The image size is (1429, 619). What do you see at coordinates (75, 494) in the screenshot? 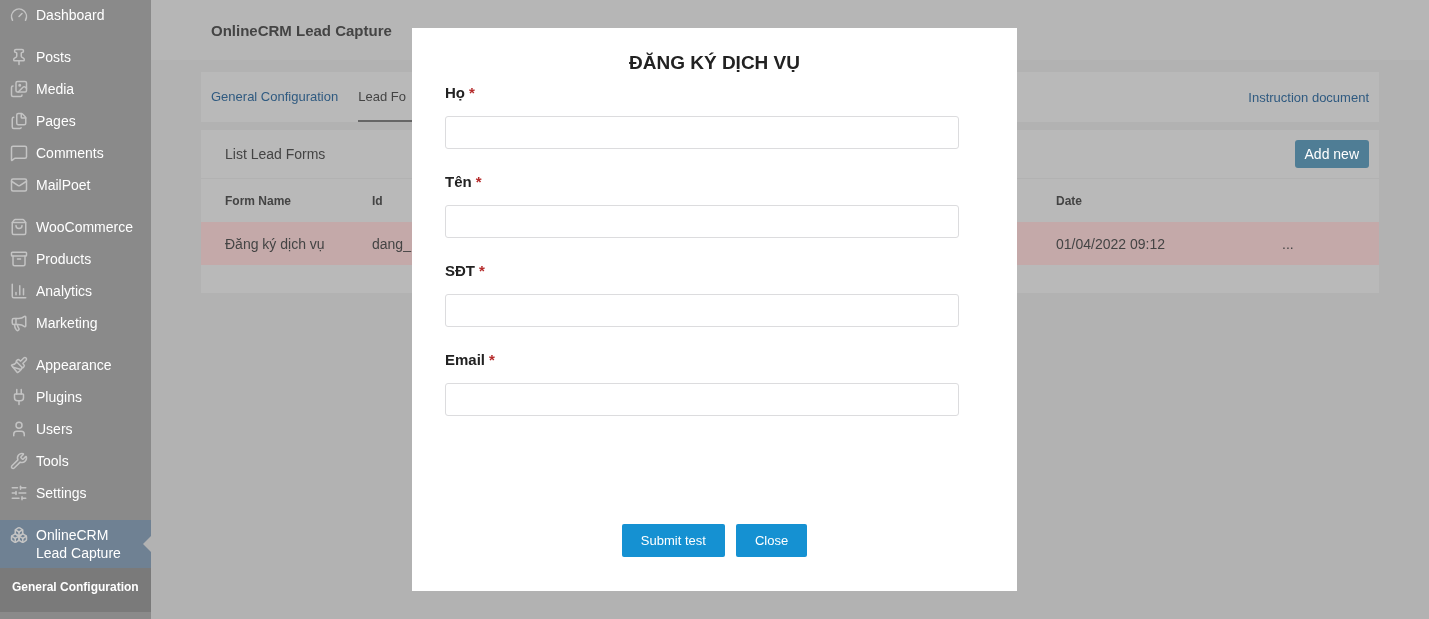
I see `sidebar-item: Settings` at bounding box center [75, 494].